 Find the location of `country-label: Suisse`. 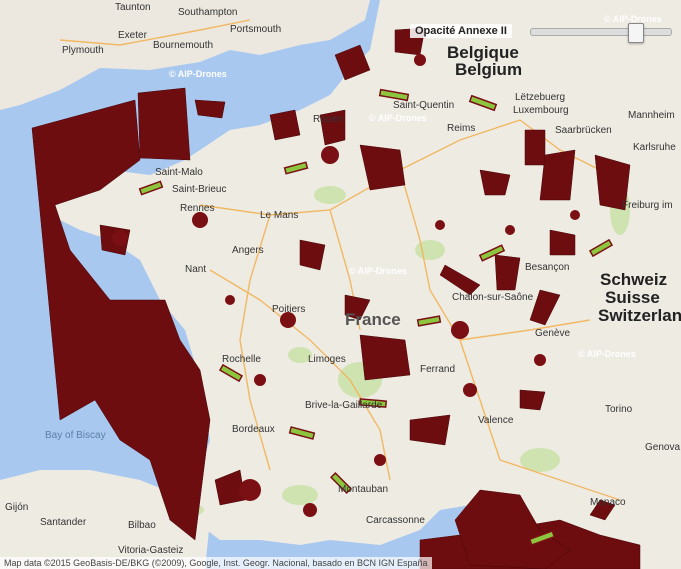

country-label: Suisse is located at coordinates (632, 297).